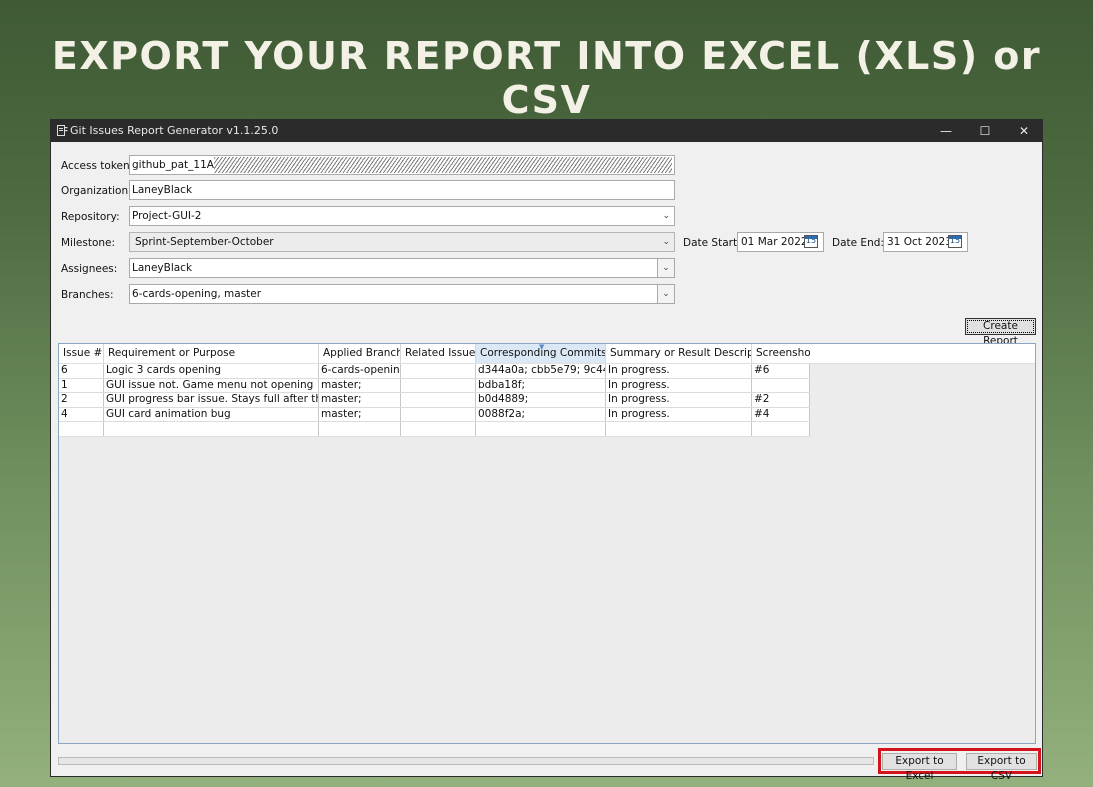 Image resolution: width=1093 pixels, height=787 pixels. Describe the element at coordinates (96, 191) in the screenshot. I see `organization-label: Organization:` at that location.